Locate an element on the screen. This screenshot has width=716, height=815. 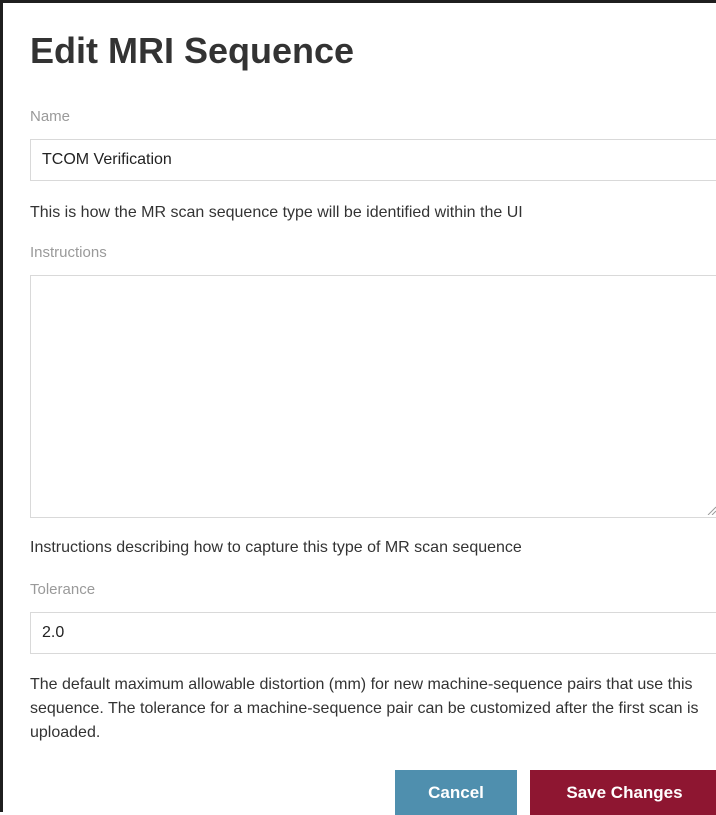
instructions-label: Instructions is located at coordinates (68, 252).